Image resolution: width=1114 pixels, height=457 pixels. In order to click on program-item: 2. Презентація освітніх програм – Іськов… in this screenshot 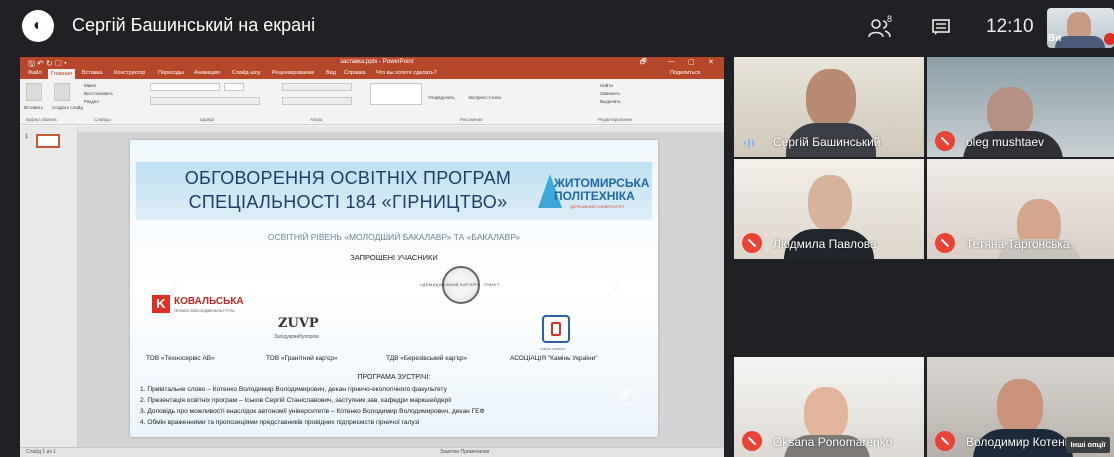, I will do `click(296, 400)`.